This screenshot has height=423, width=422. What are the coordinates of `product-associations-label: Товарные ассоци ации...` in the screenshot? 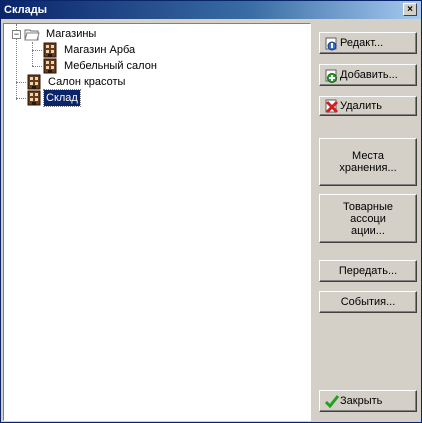 It's located at (368, 218).